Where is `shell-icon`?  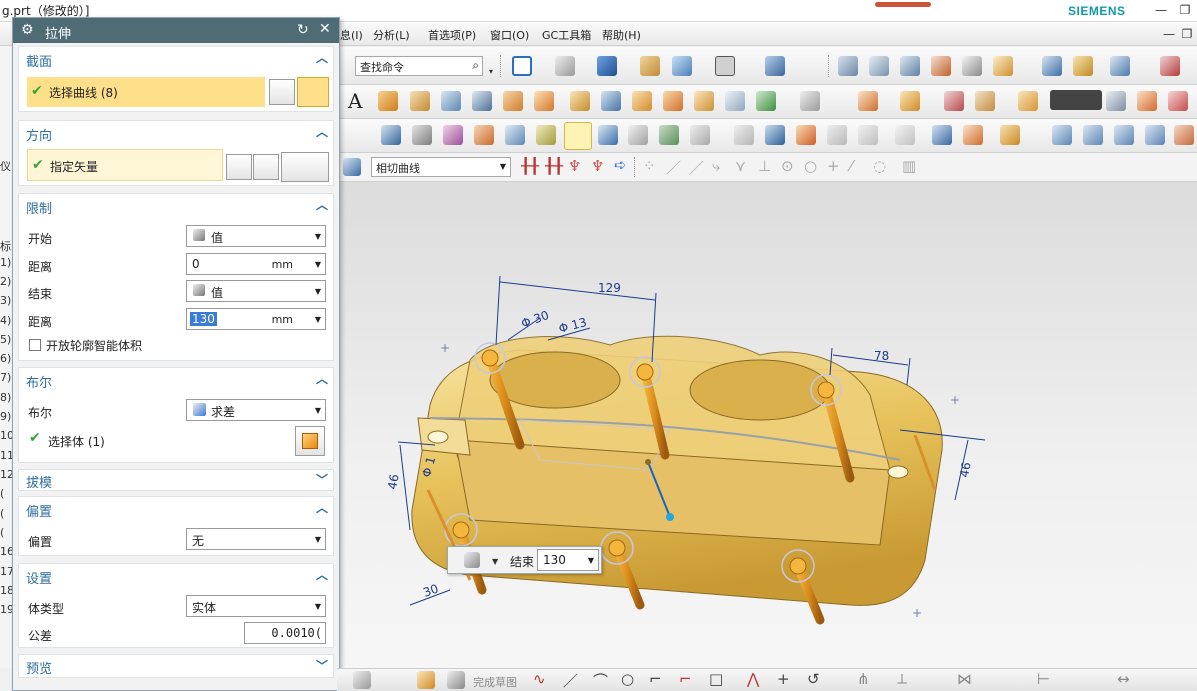 shell-icon is located at coordinates (868, 101).